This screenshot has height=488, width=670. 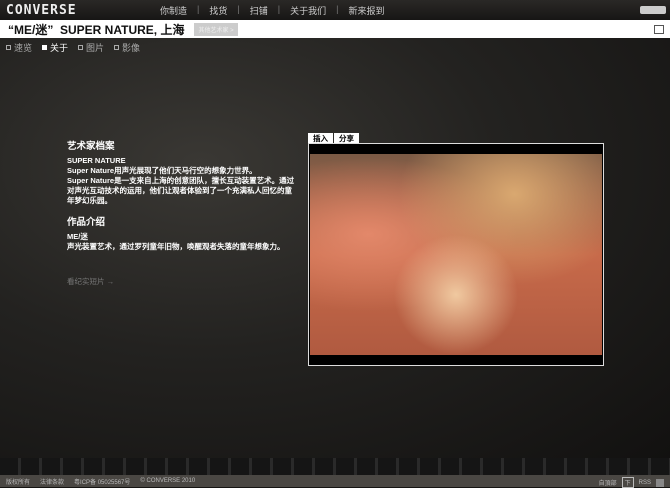 What do you see at coordinates (308, 10) in the screenshot?
I see `nav-item: 关于我们` at bounding box center [308, 10].